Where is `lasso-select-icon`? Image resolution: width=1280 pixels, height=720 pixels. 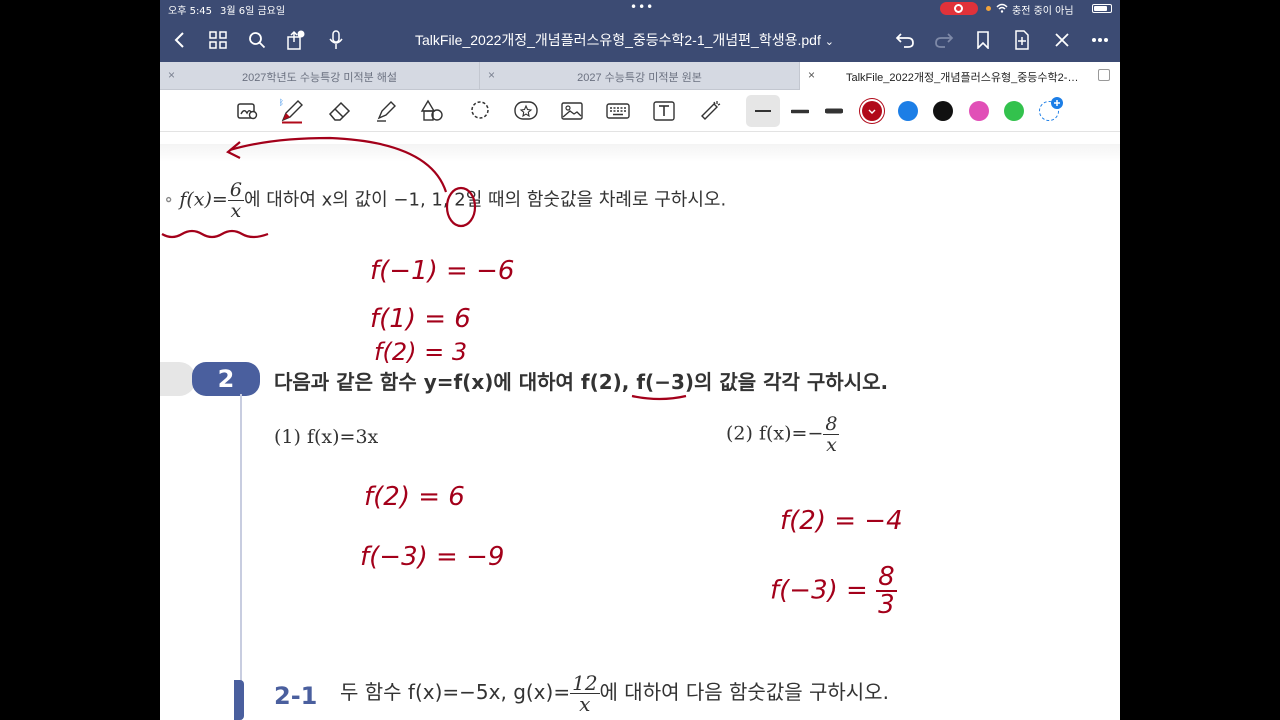
lasso-select-icon is located at coordinates (247, 111).